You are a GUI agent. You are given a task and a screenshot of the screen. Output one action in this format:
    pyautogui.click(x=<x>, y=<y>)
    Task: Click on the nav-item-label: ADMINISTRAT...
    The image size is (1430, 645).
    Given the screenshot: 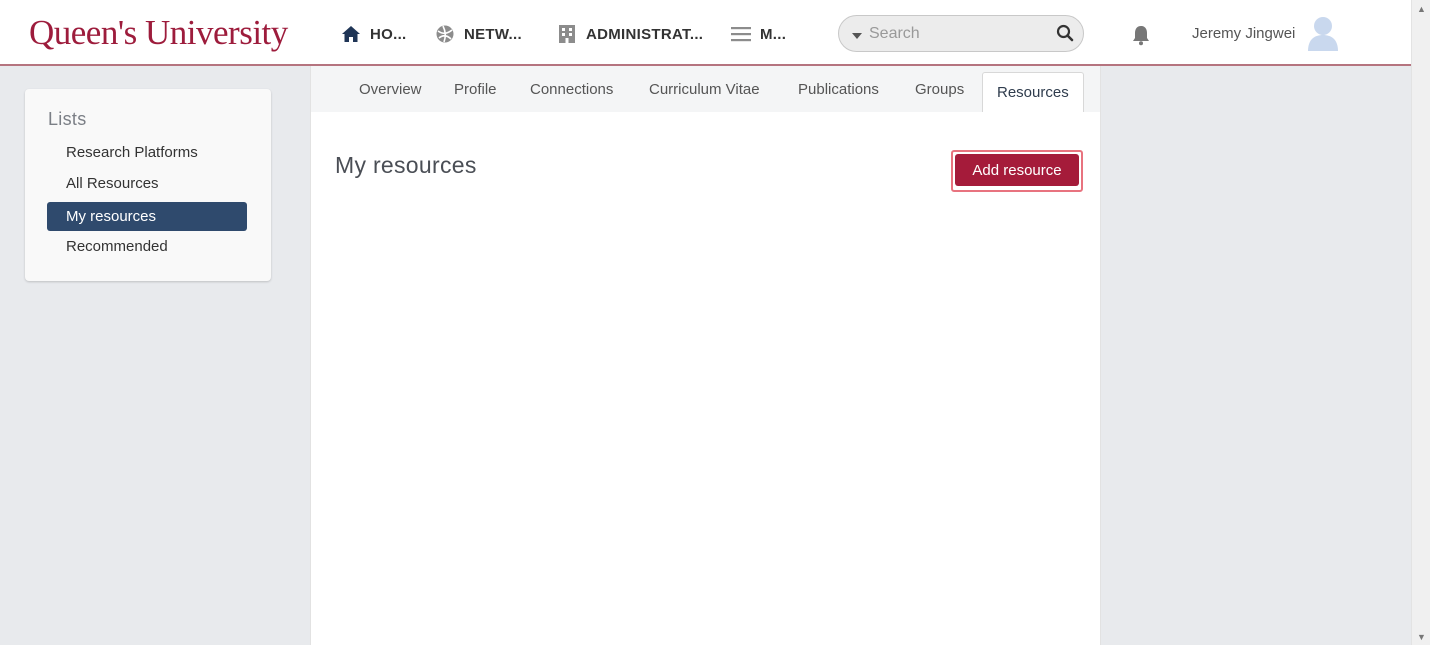 What is the action you would take?
    pyautogui.click(x=645, y=34)
    